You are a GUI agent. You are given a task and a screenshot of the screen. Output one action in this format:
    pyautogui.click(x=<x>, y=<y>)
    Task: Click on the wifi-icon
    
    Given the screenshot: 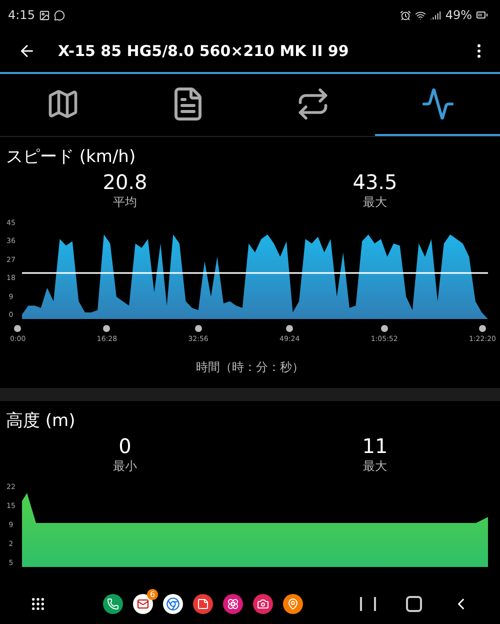 What is the action you would take?
    pyautogui.click(x=420, y=15)
    